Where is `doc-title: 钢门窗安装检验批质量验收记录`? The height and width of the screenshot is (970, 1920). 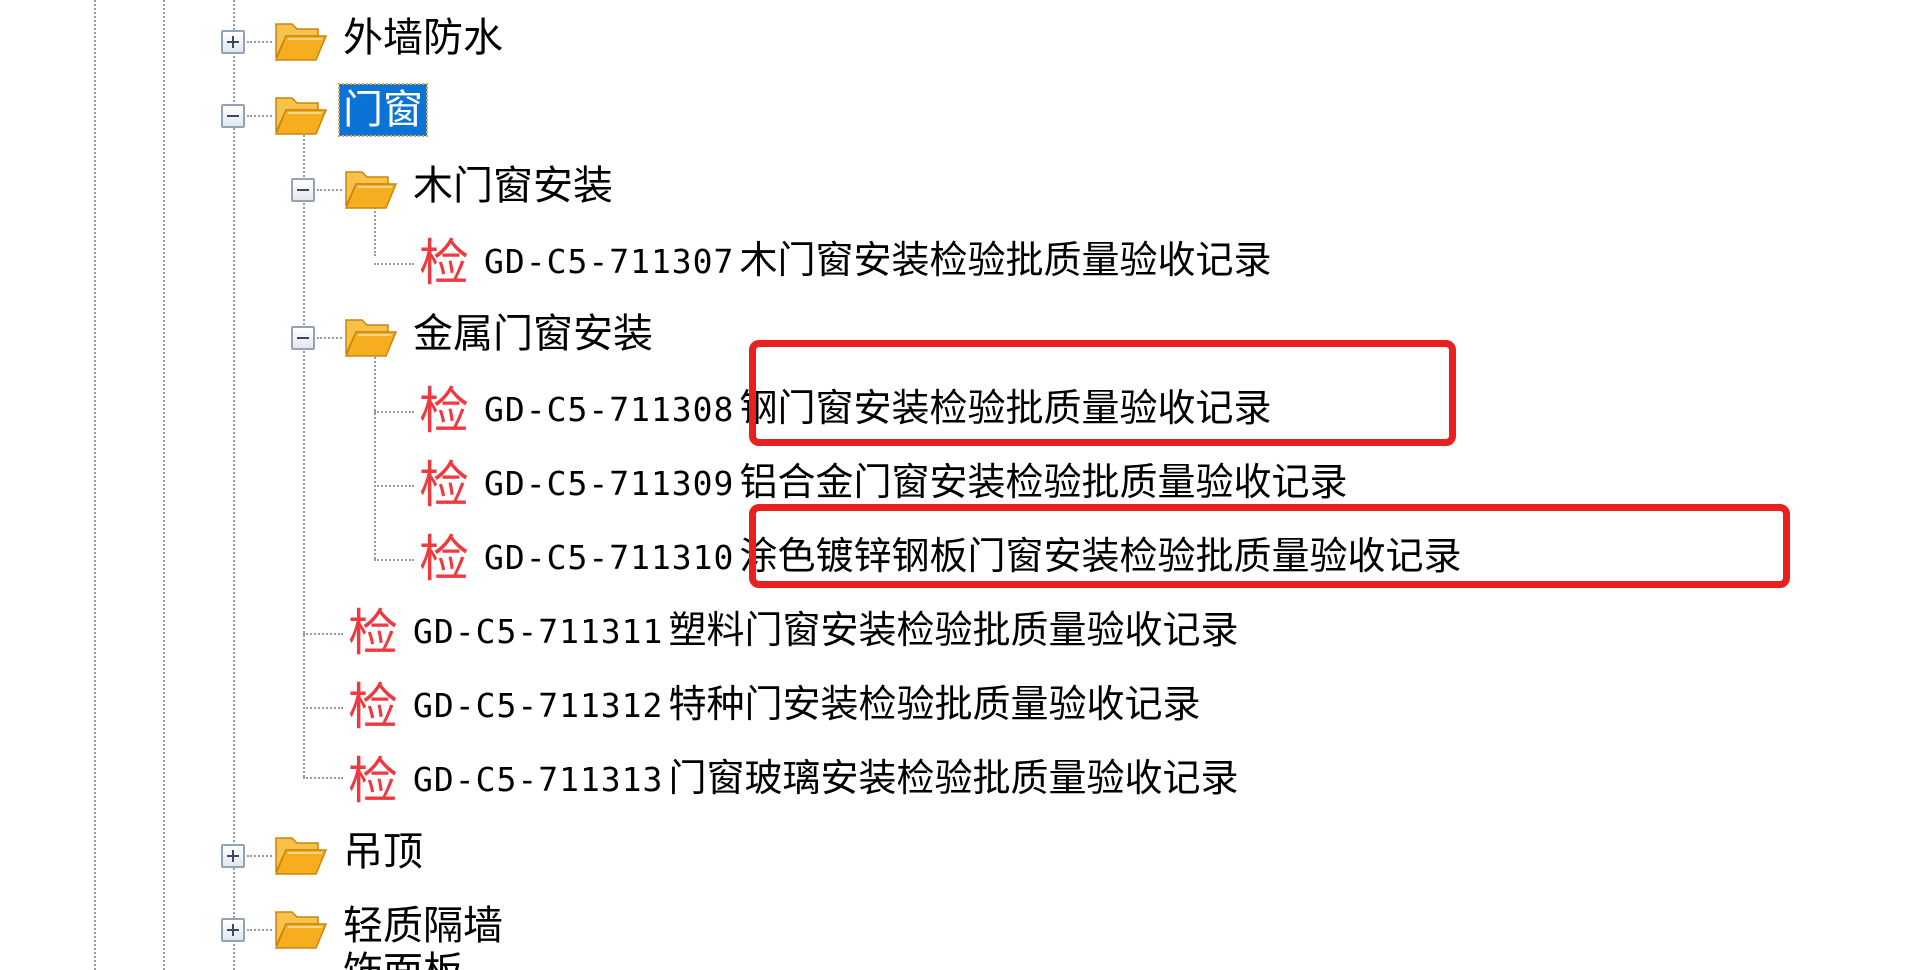
doc-title: 钢门窗安装检验批质量验收记录 is located at coordinates (1005, 408).